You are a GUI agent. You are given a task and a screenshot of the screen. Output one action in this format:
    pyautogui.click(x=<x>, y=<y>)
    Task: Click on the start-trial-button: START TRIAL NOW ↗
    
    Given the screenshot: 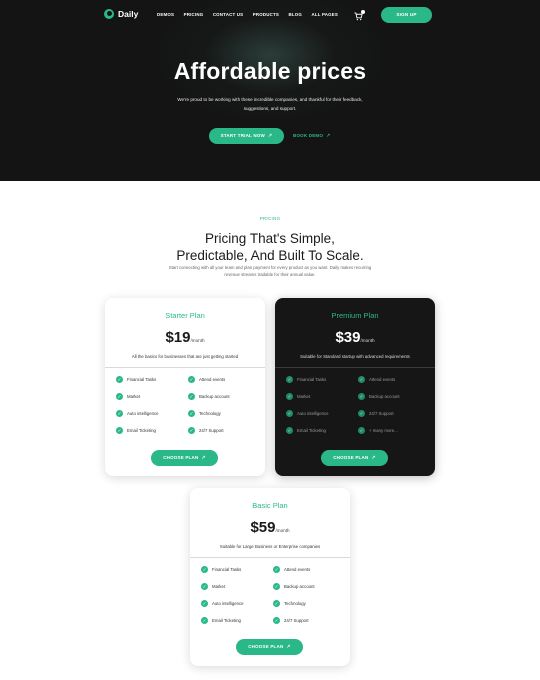 What is the action you would take?
    pyautogui.click(x=246, y=136)
    